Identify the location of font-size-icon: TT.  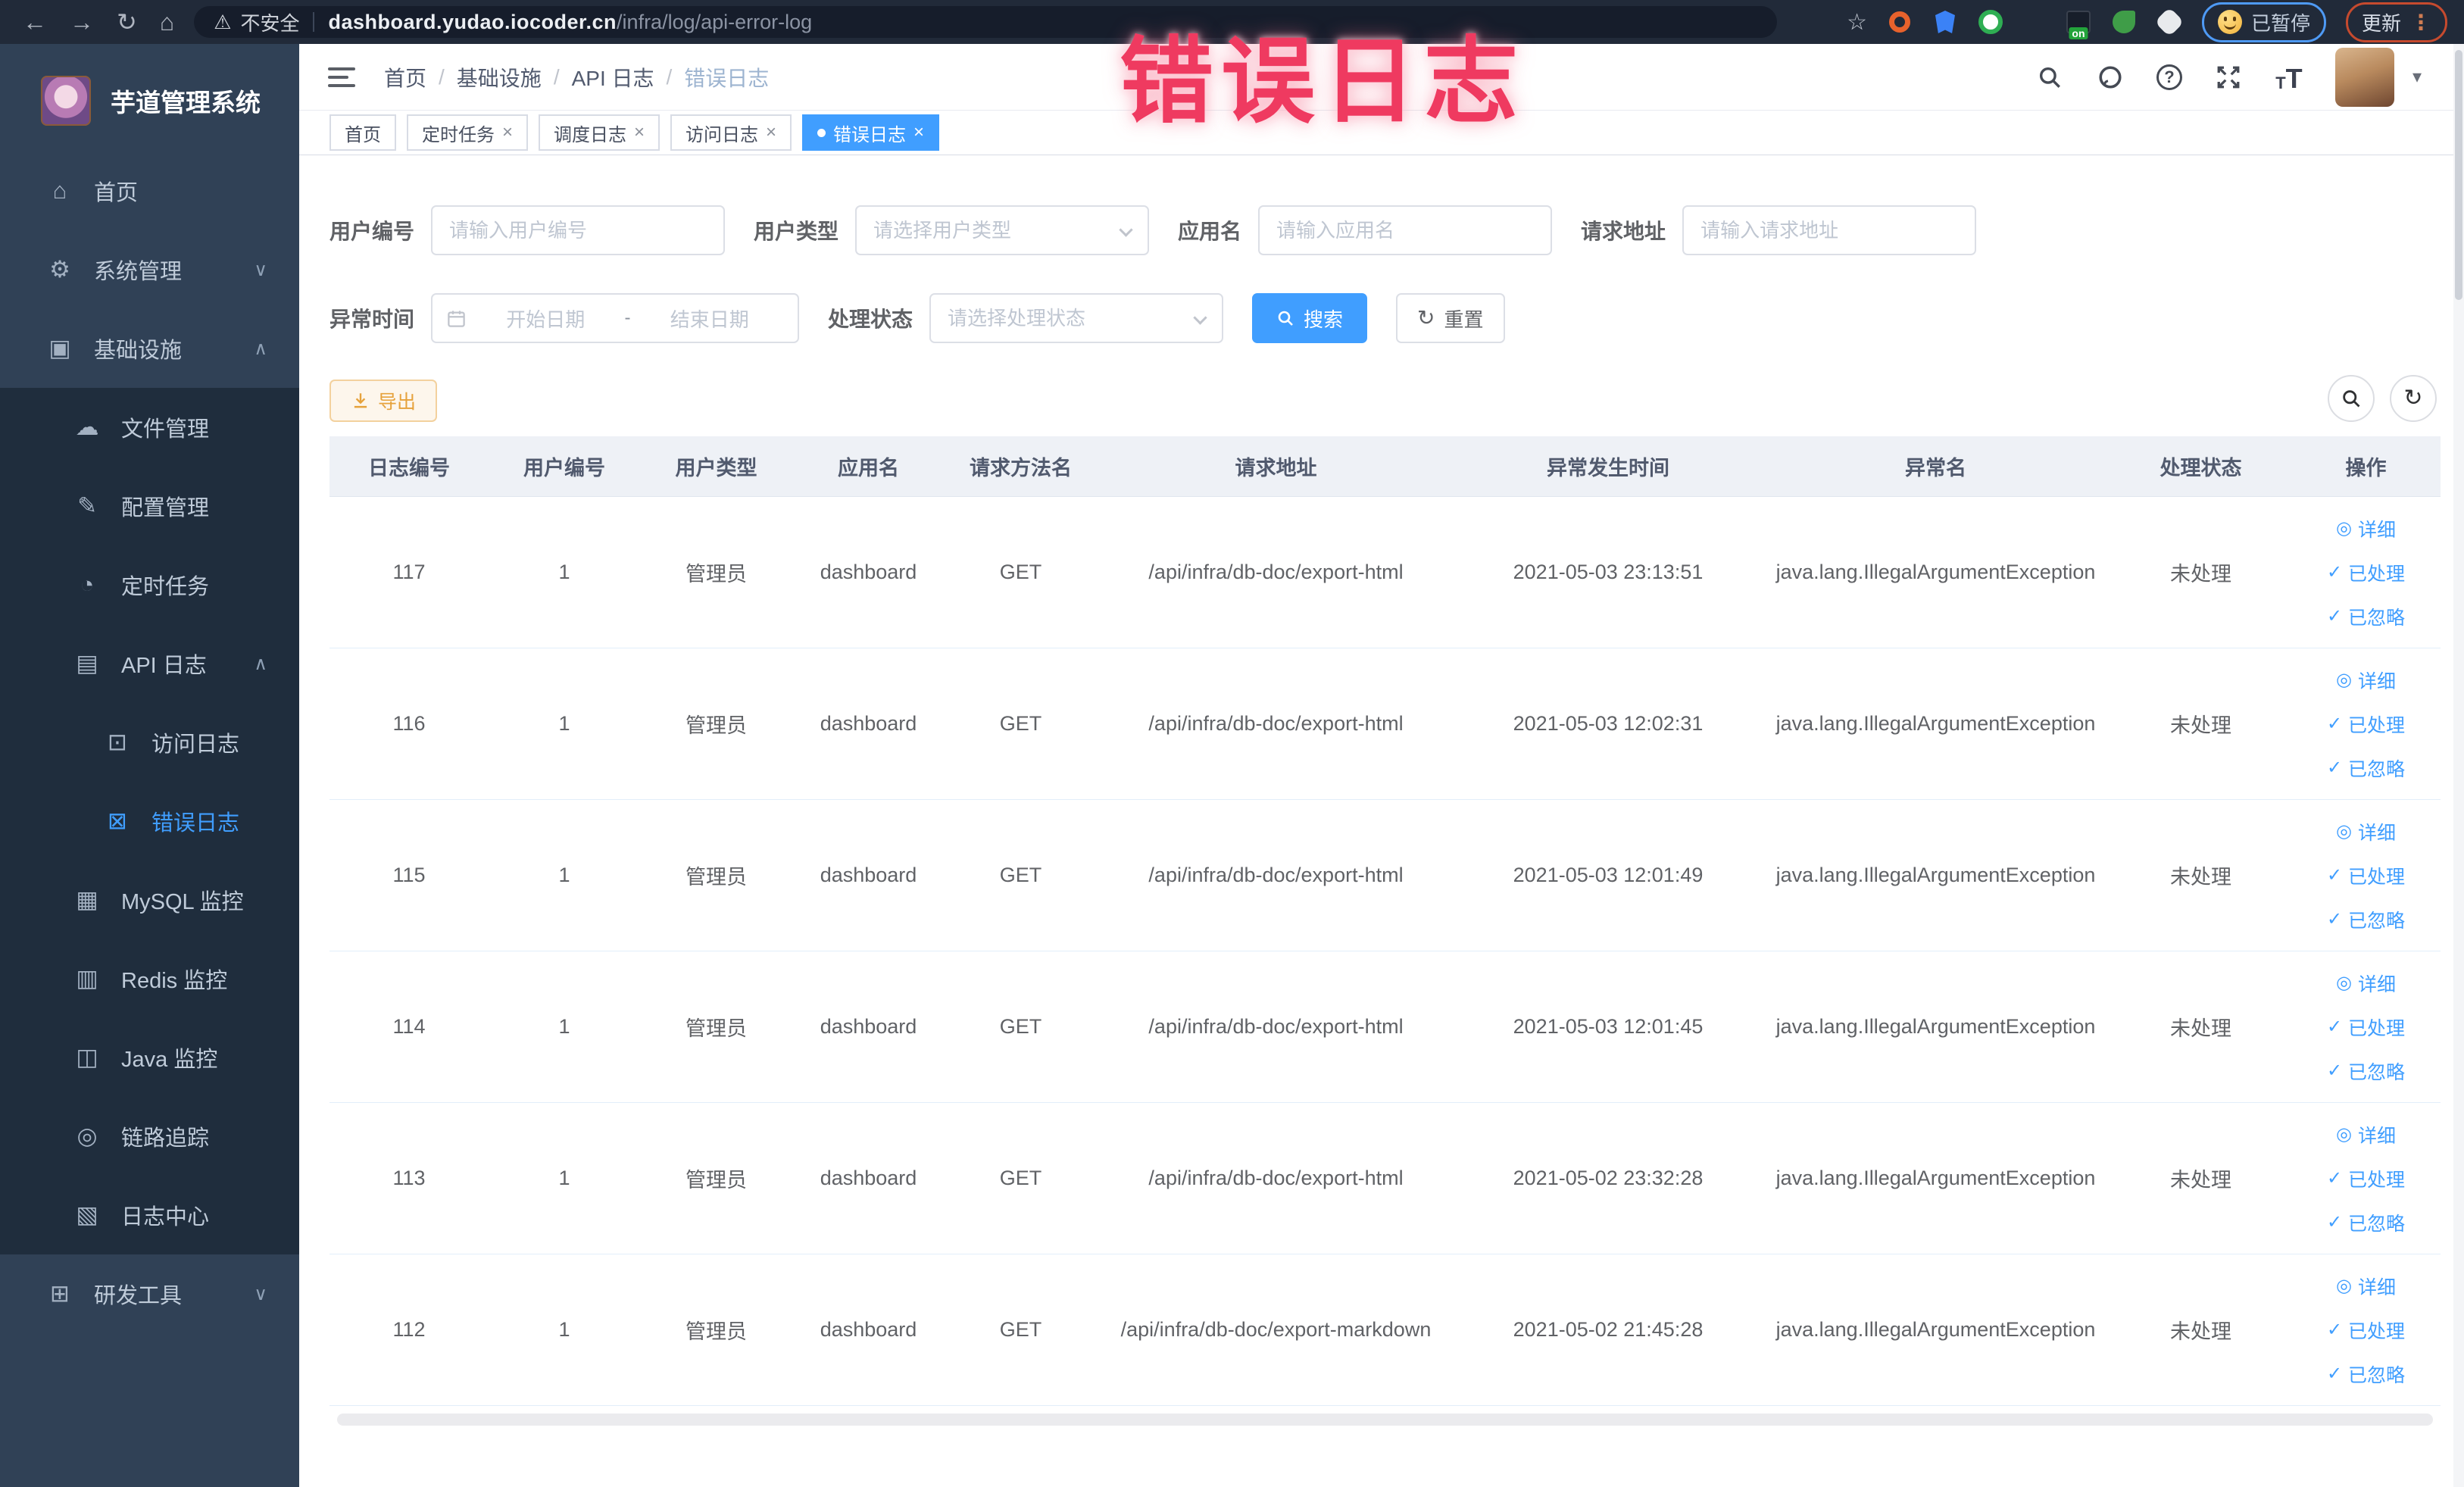
(2289, 77).